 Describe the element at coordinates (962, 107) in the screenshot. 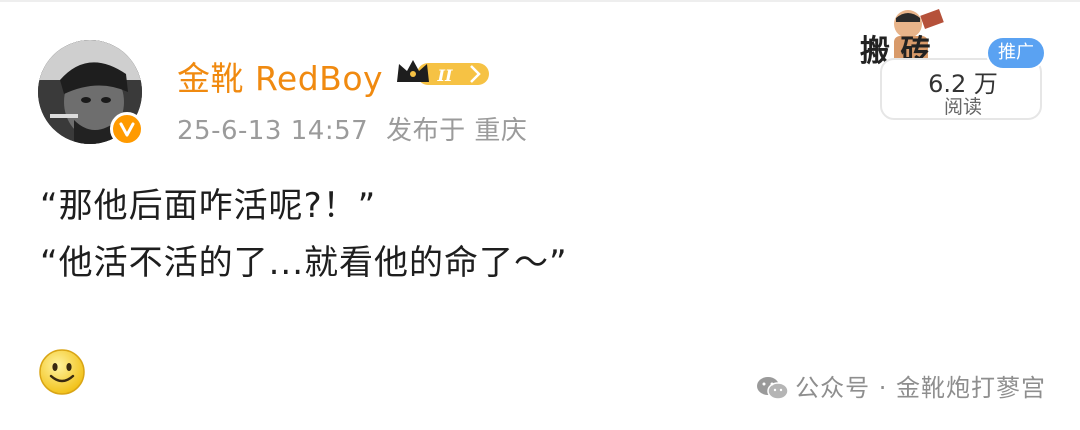

I see `views-label: 阅读` at that location.